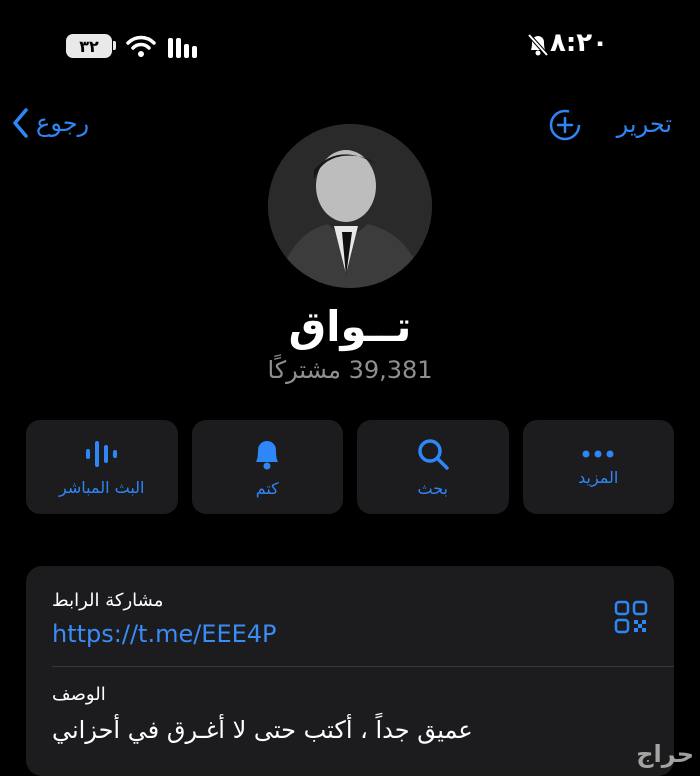 Image resolution: width=700 pixels, height=776 pixels. Describe the element at coordinates (79, 694) in the screenshot. I see `description-label: الوصف` at that location.